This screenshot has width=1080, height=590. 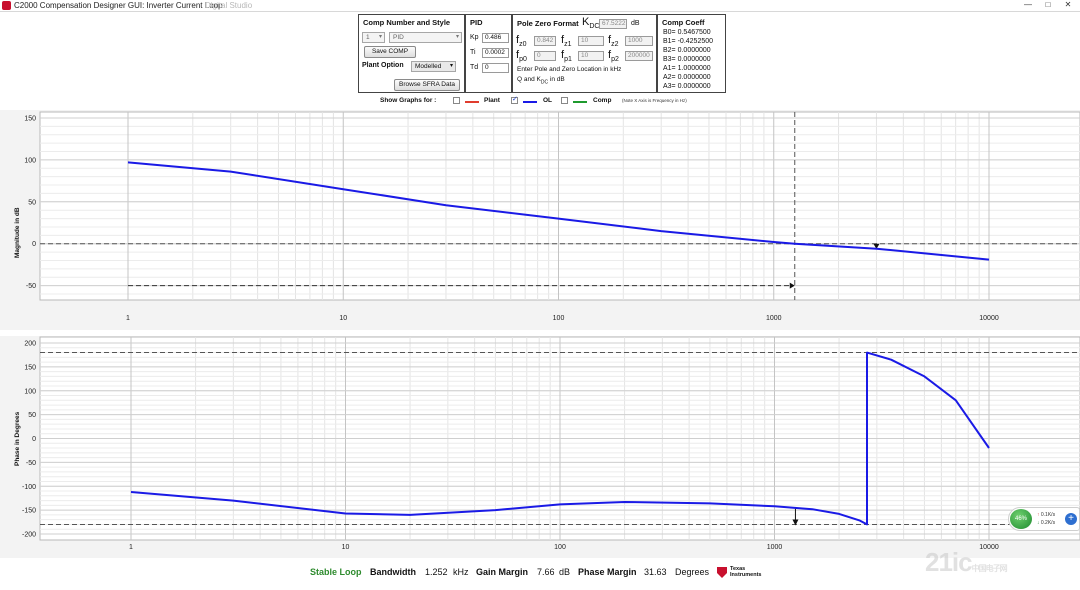 I want to click on fp0-input: 0, so click(x=545, y=56).